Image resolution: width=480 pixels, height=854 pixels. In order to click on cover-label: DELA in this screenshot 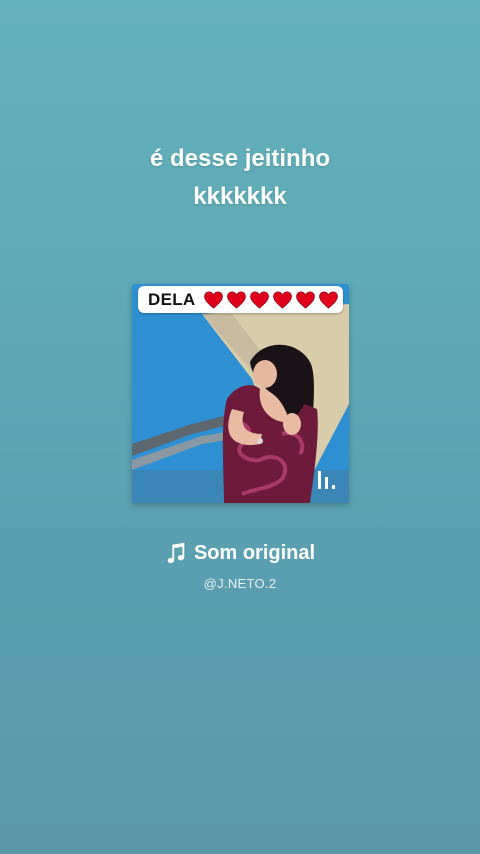, I will do `click(240, 299)`.